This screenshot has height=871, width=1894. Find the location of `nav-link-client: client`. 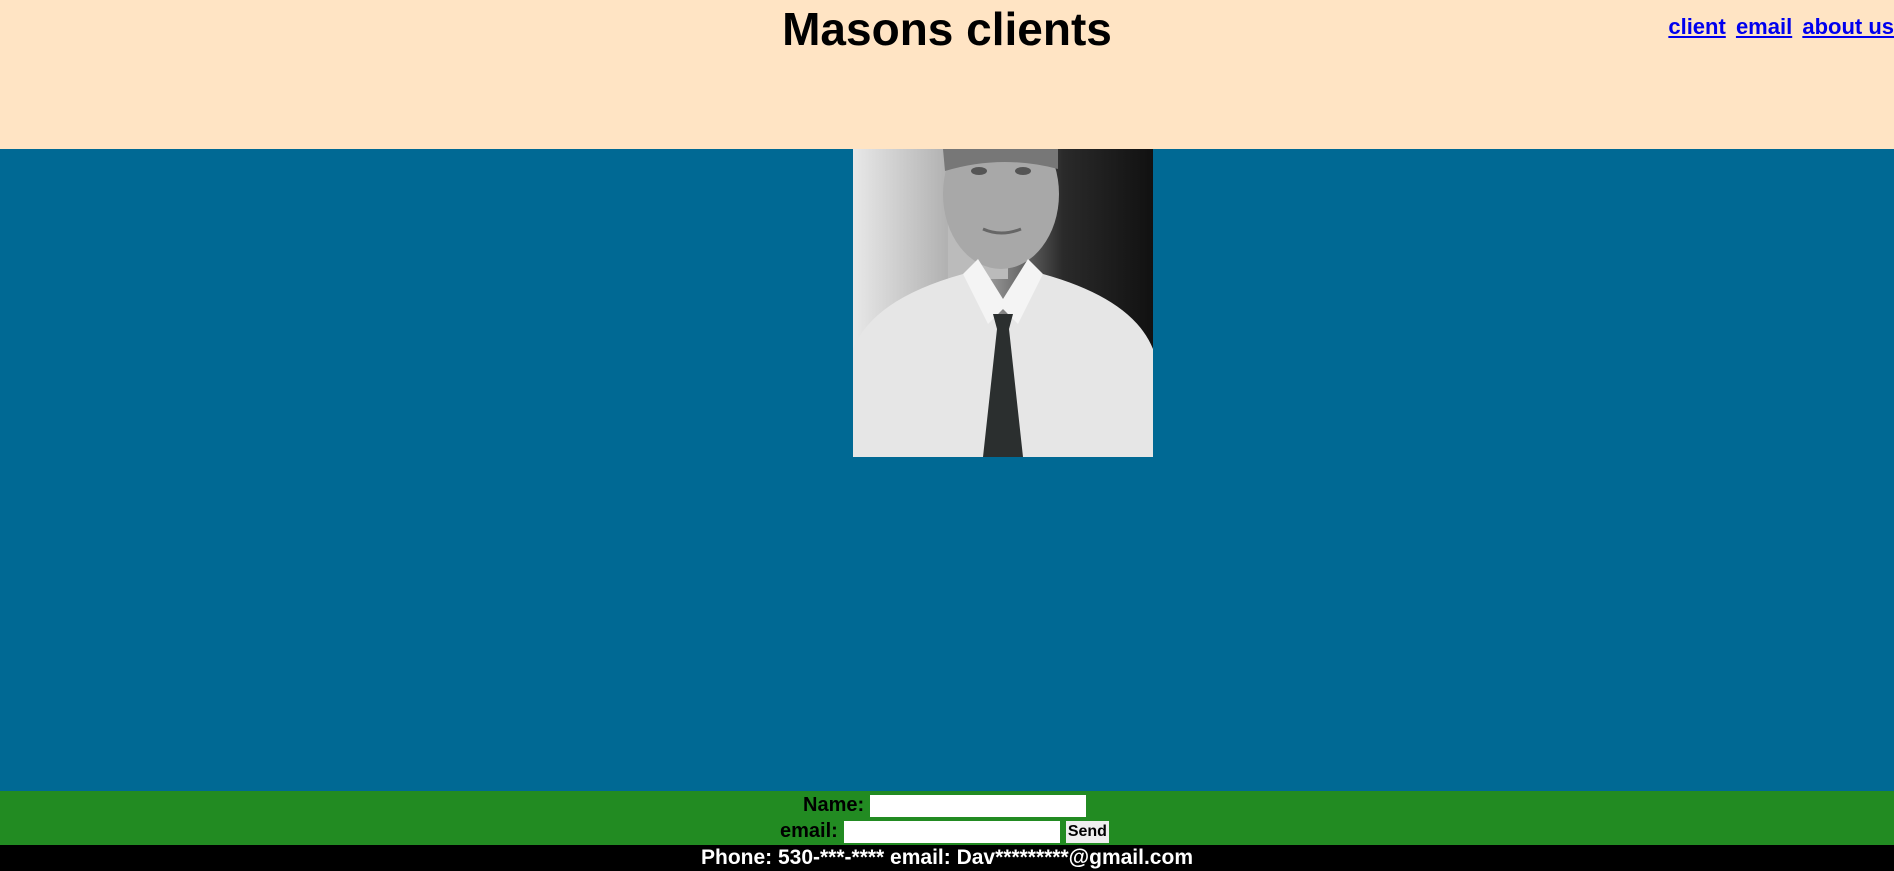

nav-link-client: client is located at coordinates (1696, 26).